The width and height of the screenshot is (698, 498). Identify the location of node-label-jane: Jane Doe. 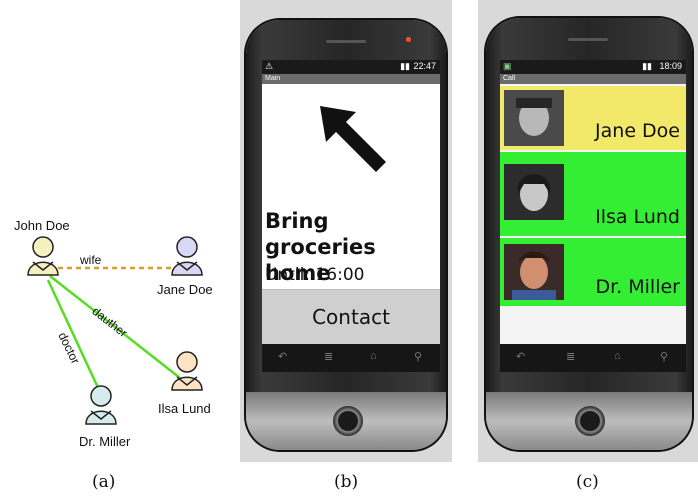
(185, 289).